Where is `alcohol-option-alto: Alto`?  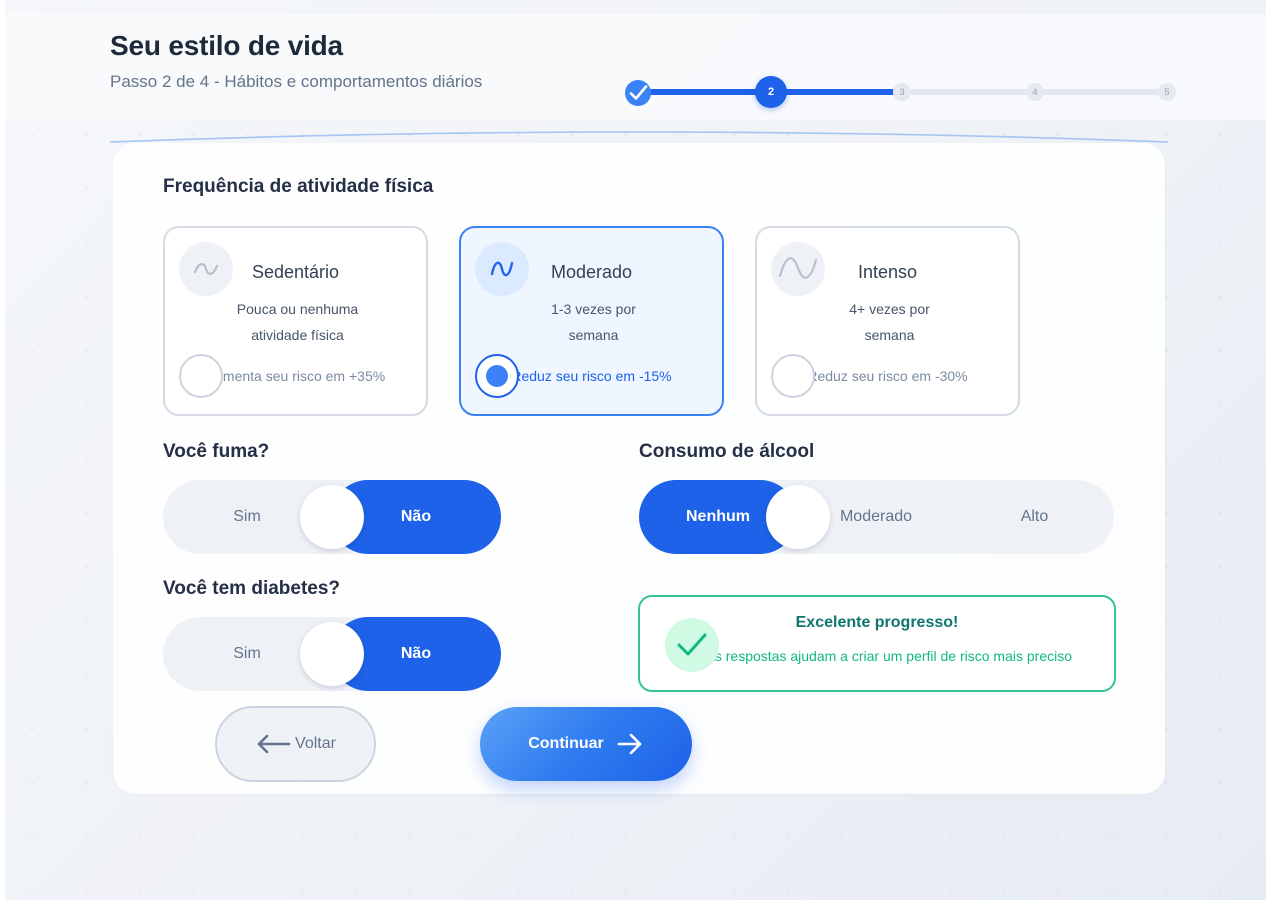 alcohol-option-alto: Alto is located at coordinates (1034, 517).